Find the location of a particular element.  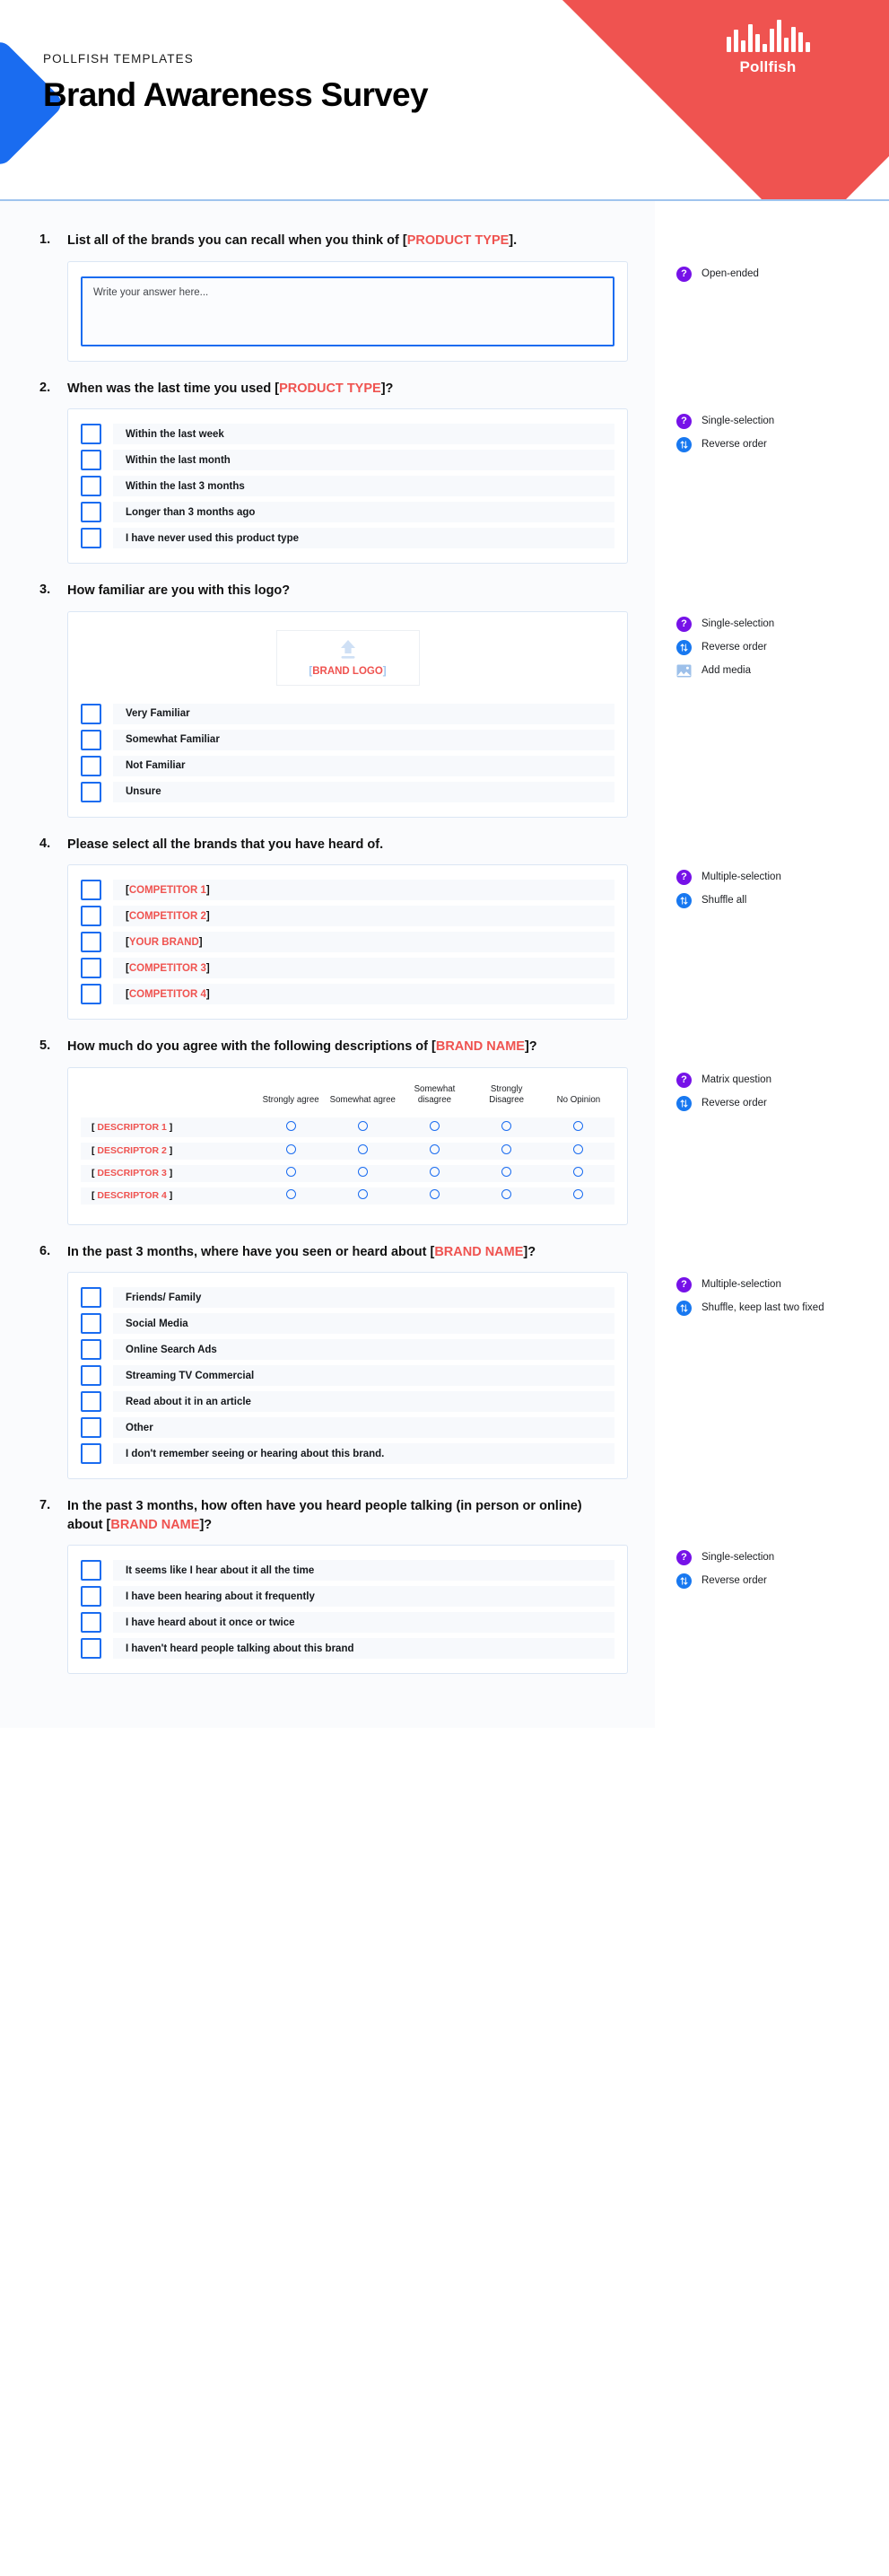

option-label: Within the last 3 months is located at coordinates (363, 486).